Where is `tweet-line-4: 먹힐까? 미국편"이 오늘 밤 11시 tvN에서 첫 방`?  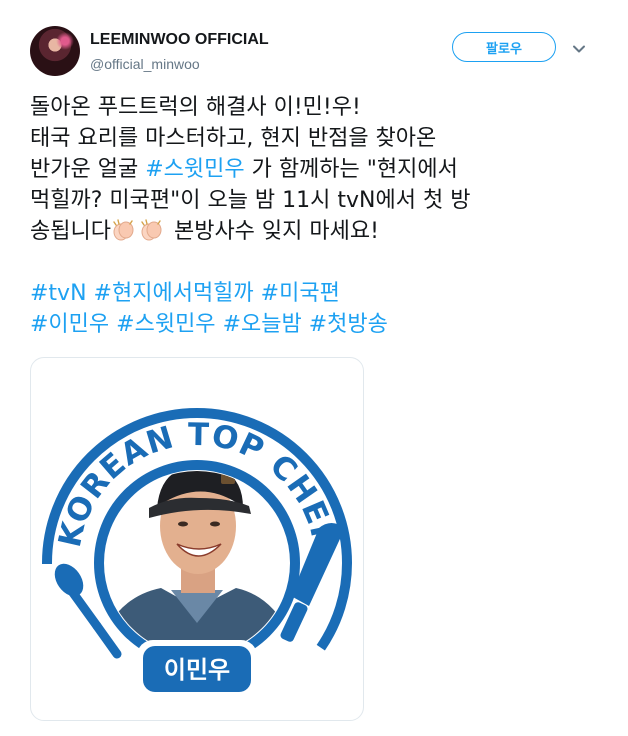
tweet-line-4: 먹힐까? 미국편"이 오늘 밤 11시 tvN에서 첫 방 is located at coordinates (250, 200).